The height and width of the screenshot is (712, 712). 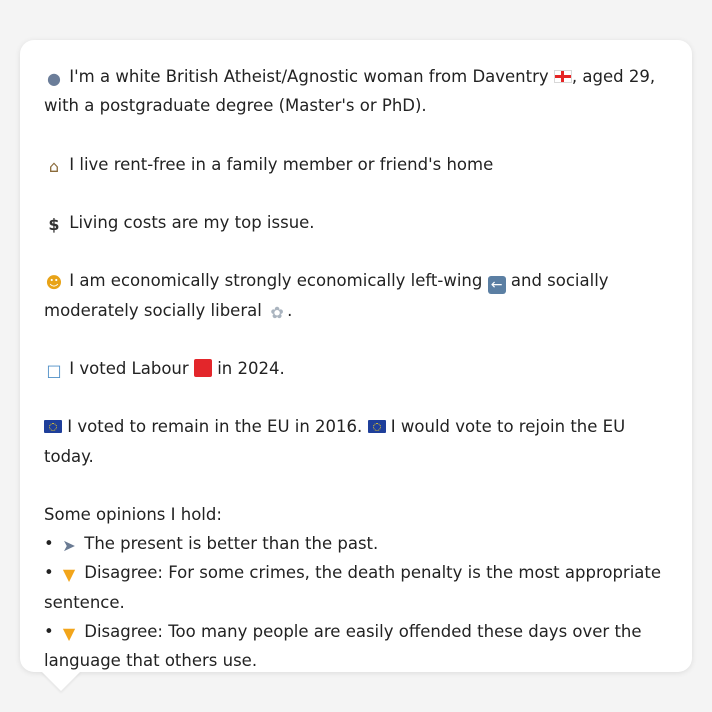 I want to click on vote-2024-line: □ I voted Labour in 2024., so click(x=356, y=368).